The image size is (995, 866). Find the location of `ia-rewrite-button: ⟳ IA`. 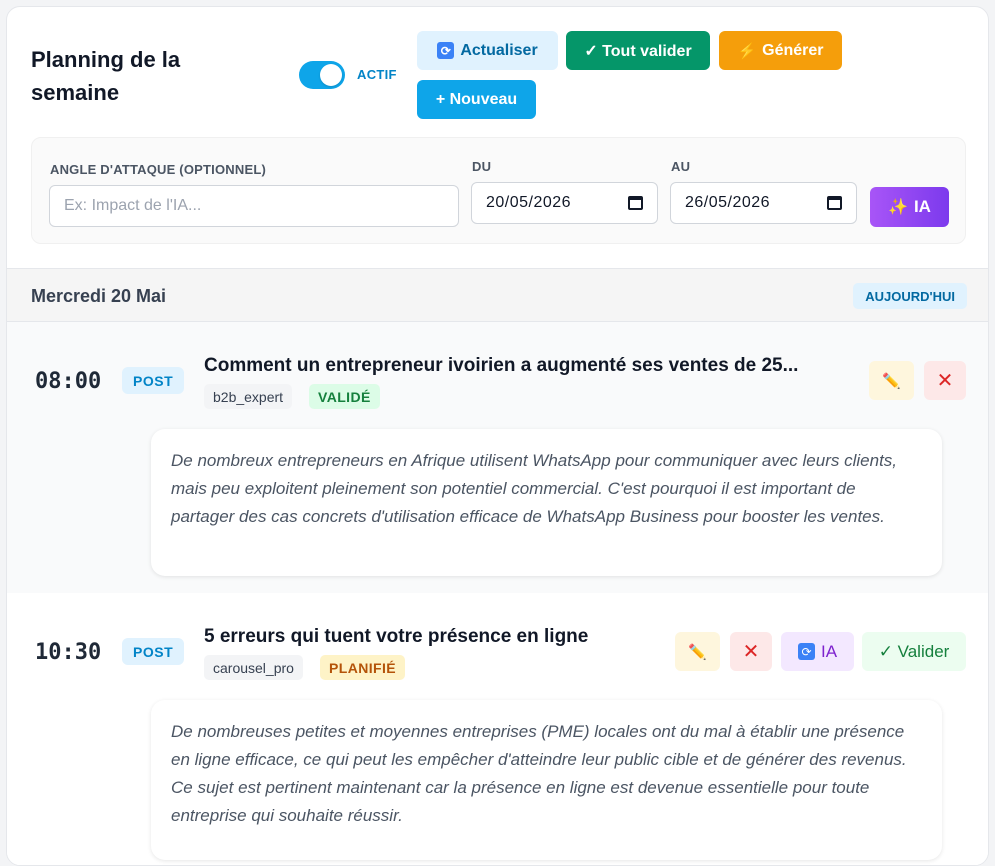

ia-rewrite-button: ⟳ IA is located at coordinates (817, 651).